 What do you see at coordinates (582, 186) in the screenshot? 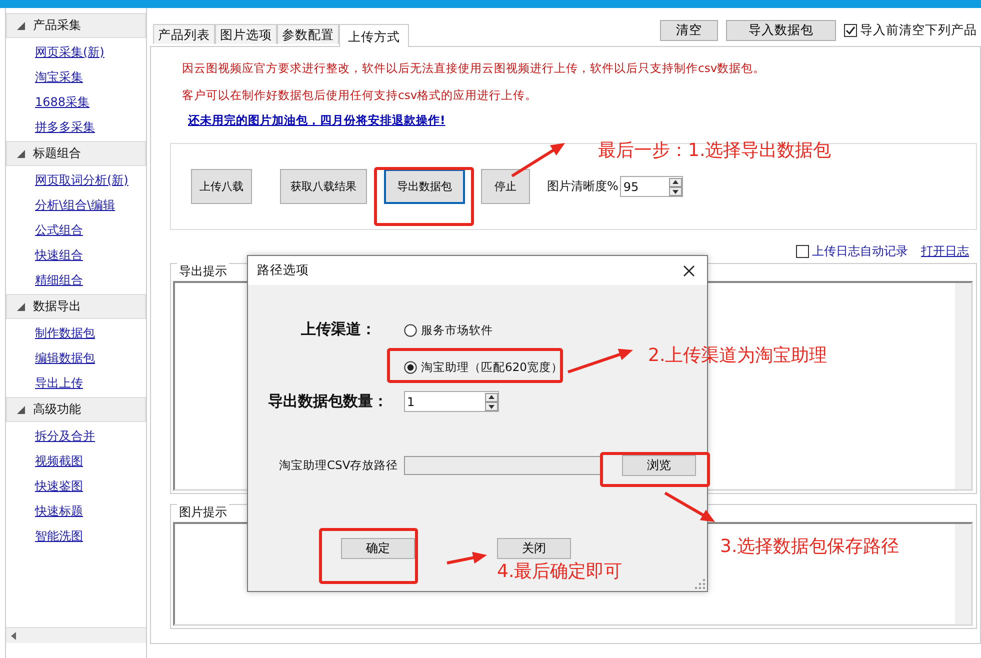
I see `quality-label: 图片清晰度%` at bounding box center [582, 186].